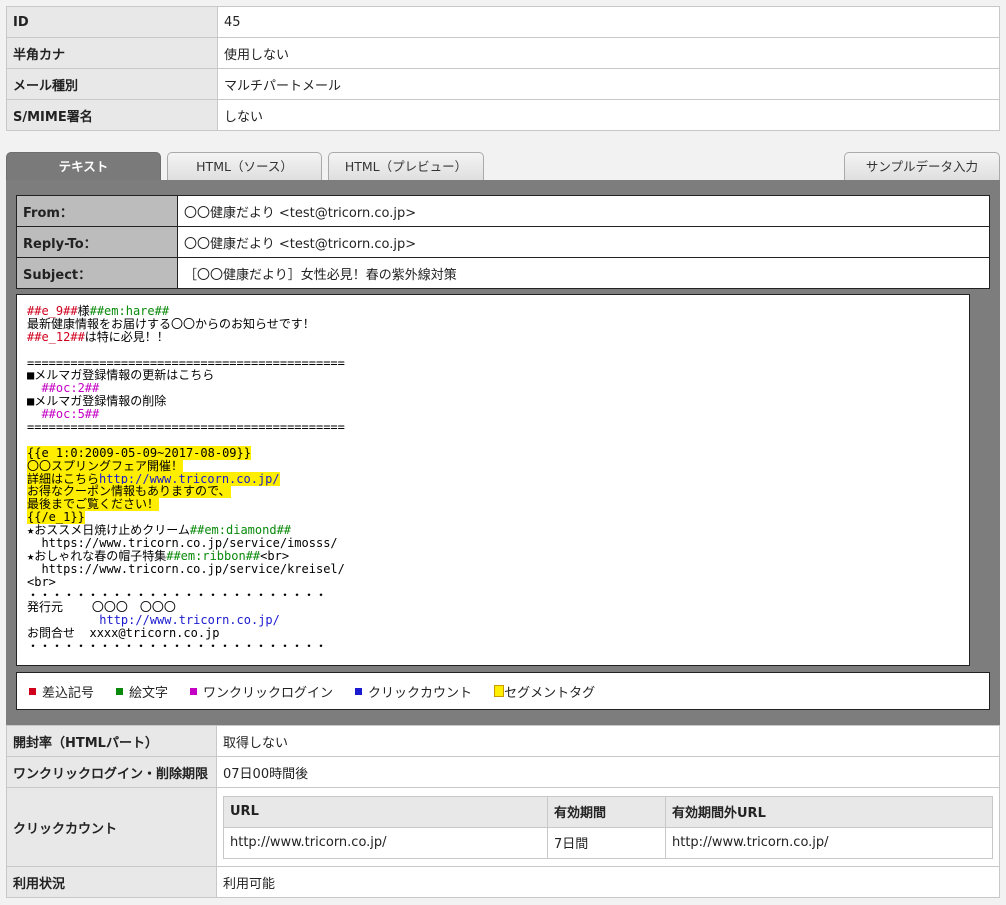  What do you see at coordinates (385, 842) in the screenshot?
I see `cell-url: http://www.tricorn.co.jp/` at bounding box center [385, 842].